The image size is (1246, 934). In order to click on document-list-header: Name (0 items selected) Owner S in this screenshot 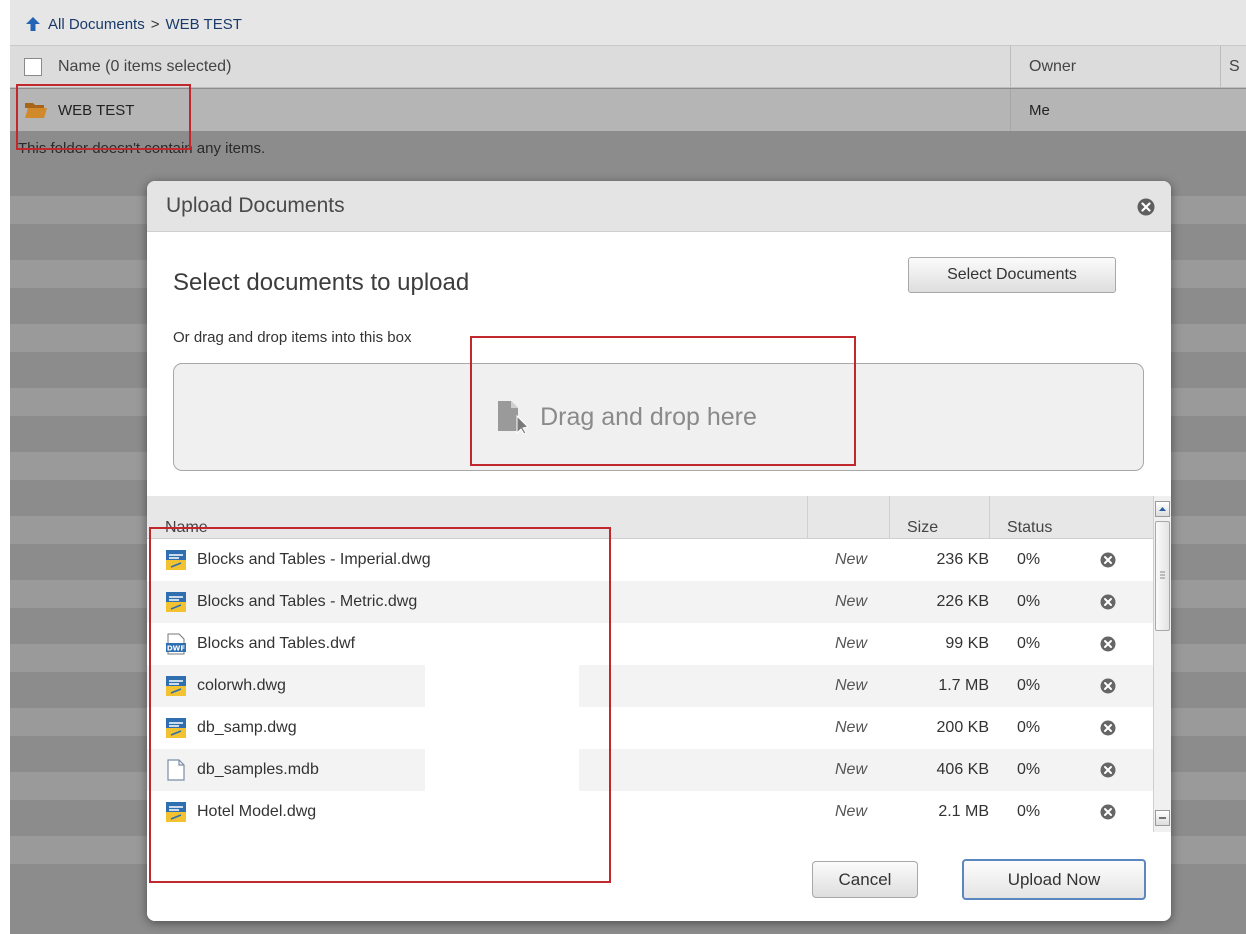, I will do `click(628, 67)`.